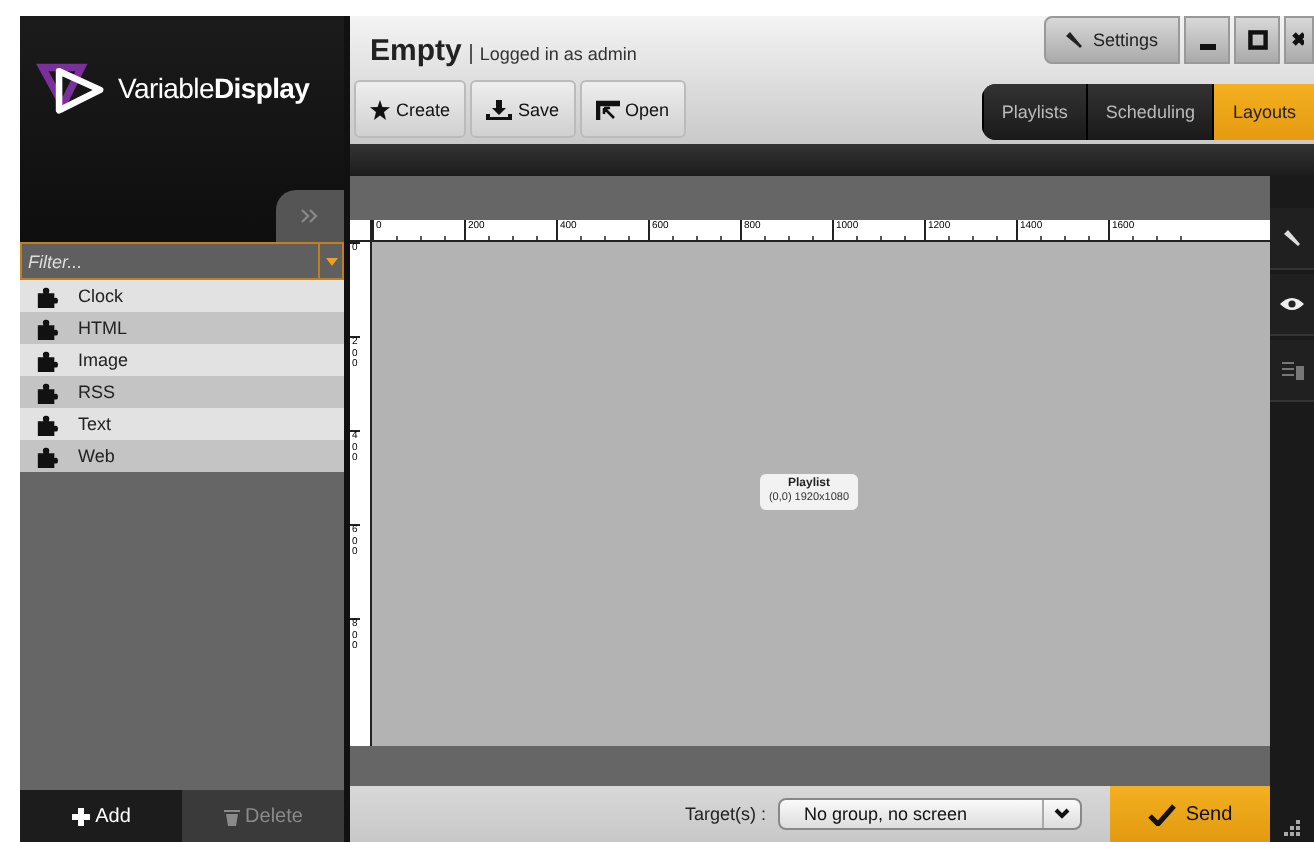 Image resolution: width=1314 pixels, height=842 pixels. What do you see at coordinates (1207, 46) in the screenshot?
I see `minimize-icon` at bounding box center [1207, 46].